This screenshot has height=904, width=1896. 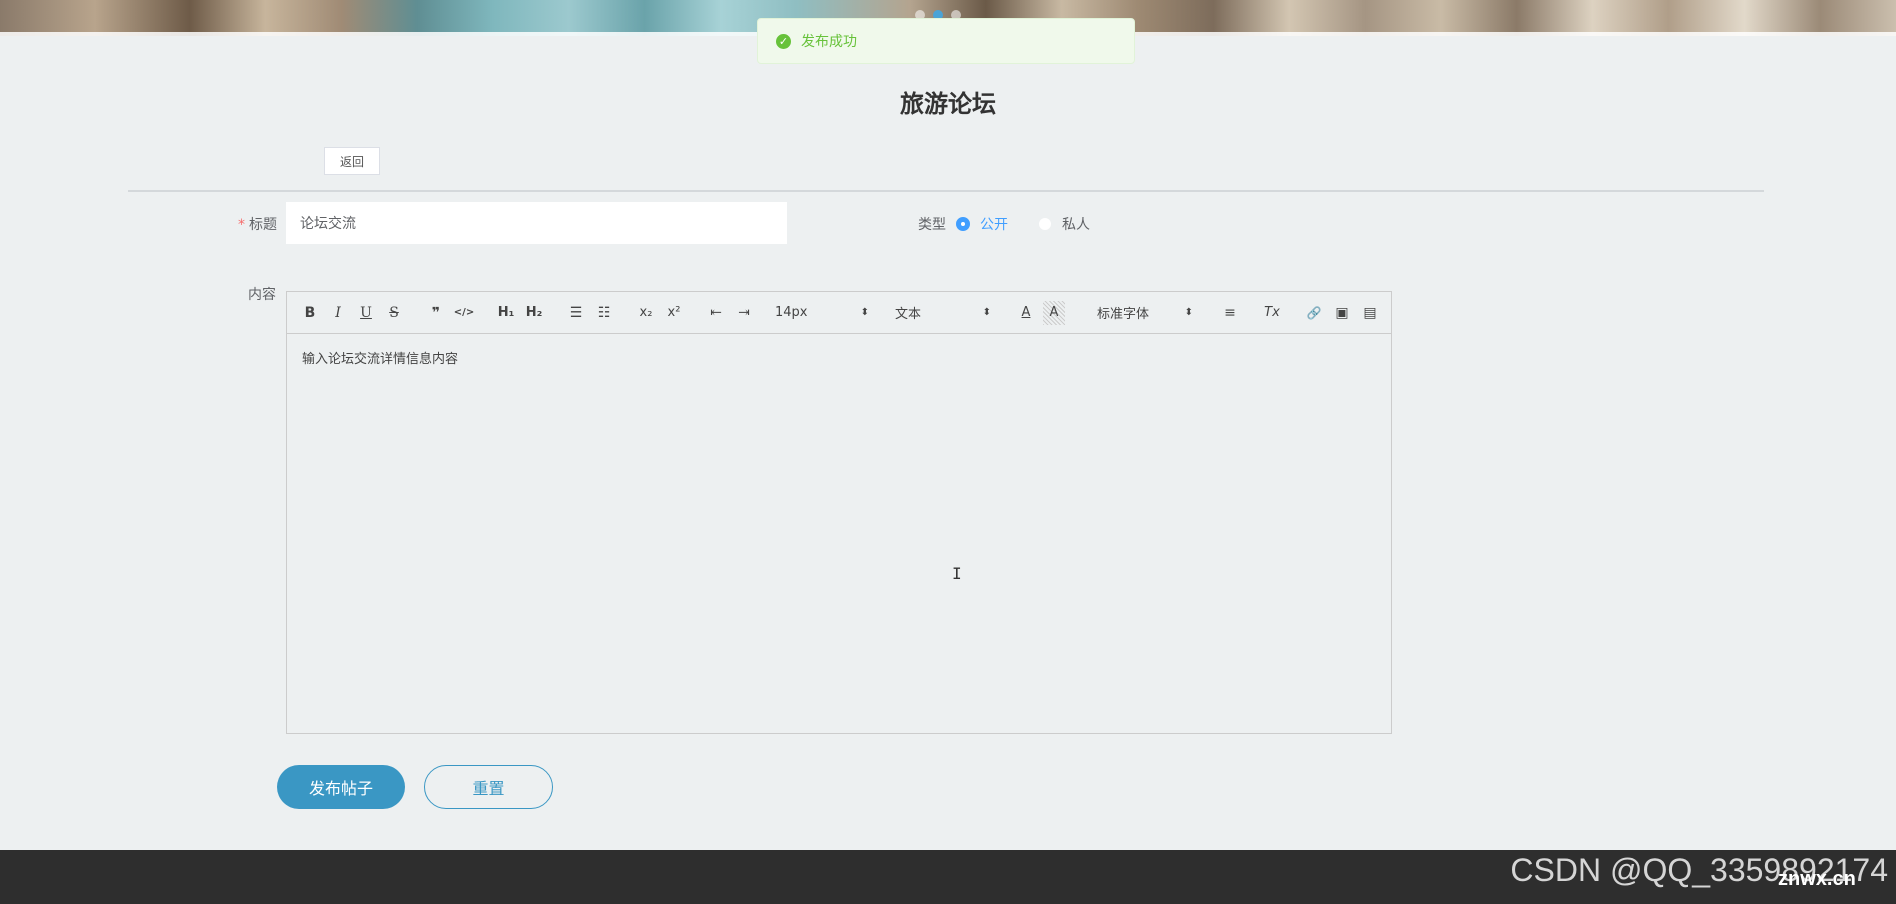 I want to click on outdent-button: ⇤, so click(x=716, y=313).